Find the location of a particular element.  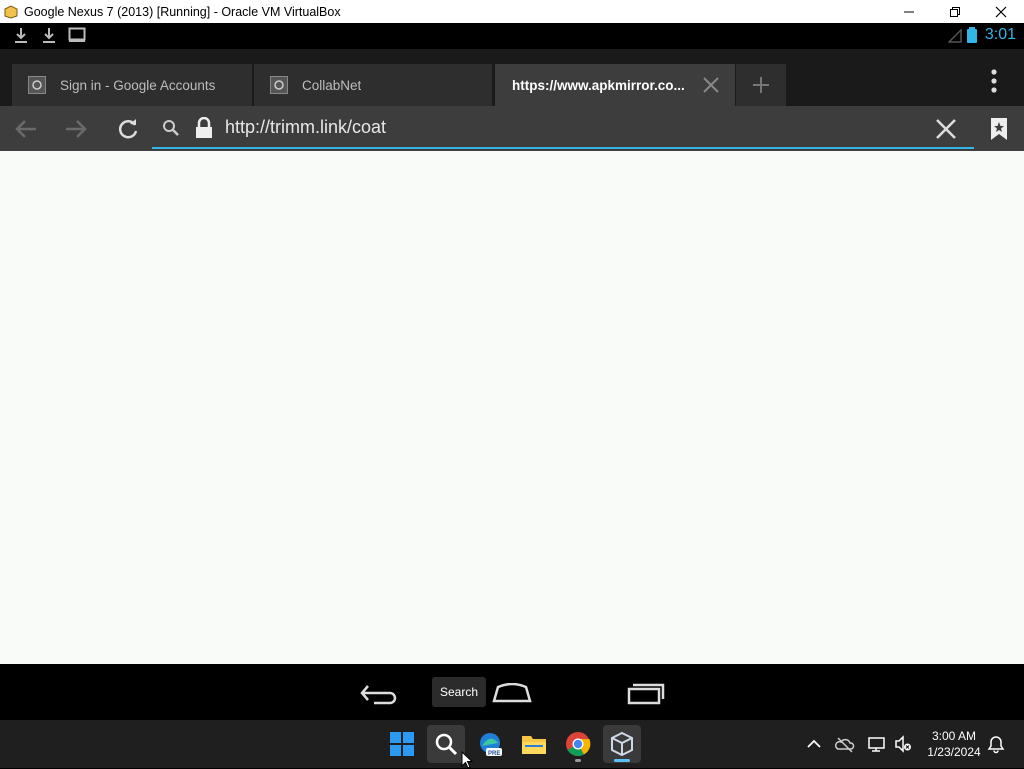

virtualbox-button is located at coordinates (622, 744).